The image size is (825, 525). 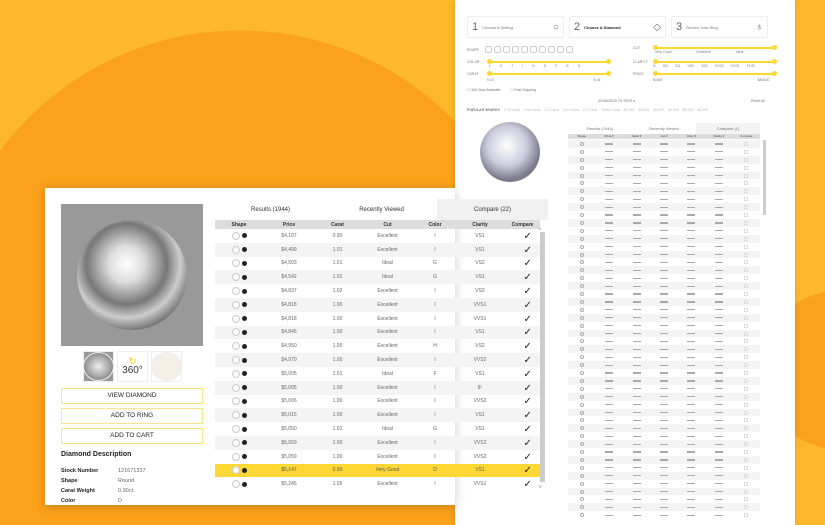 I want to click on popular-search-link: 1.5 Carat, so click(x=551, y=110).